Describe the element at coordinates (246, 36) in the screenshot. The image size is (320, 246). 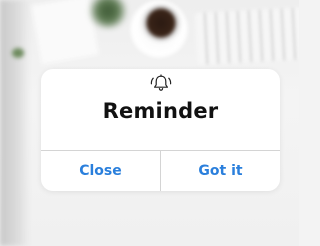
I see `background-keyboard` at that location.